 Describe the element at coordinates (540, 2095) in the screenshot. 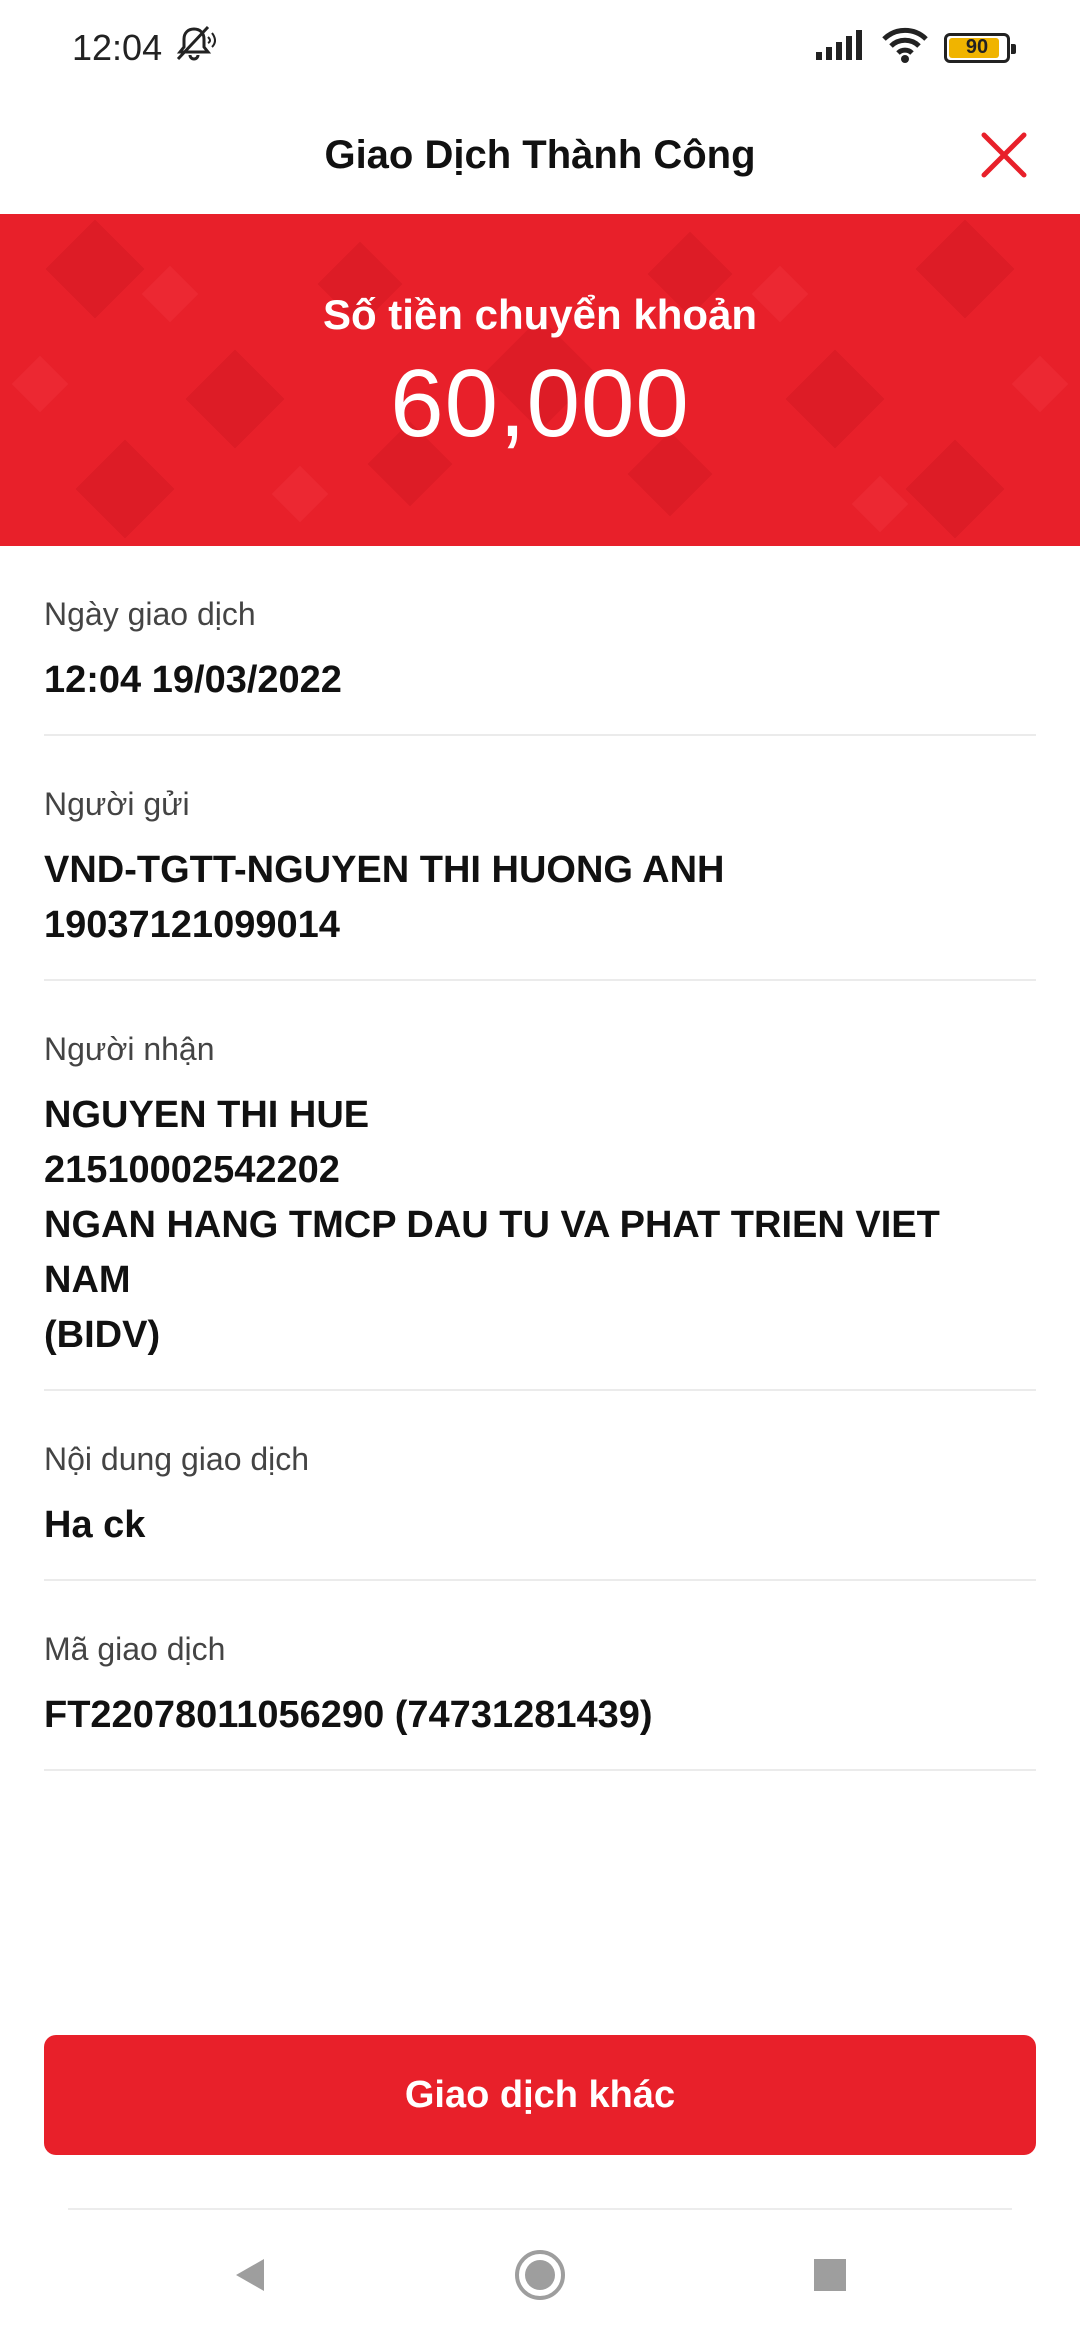

I see `other-transaction-button: Giao dịch khác` at that location.